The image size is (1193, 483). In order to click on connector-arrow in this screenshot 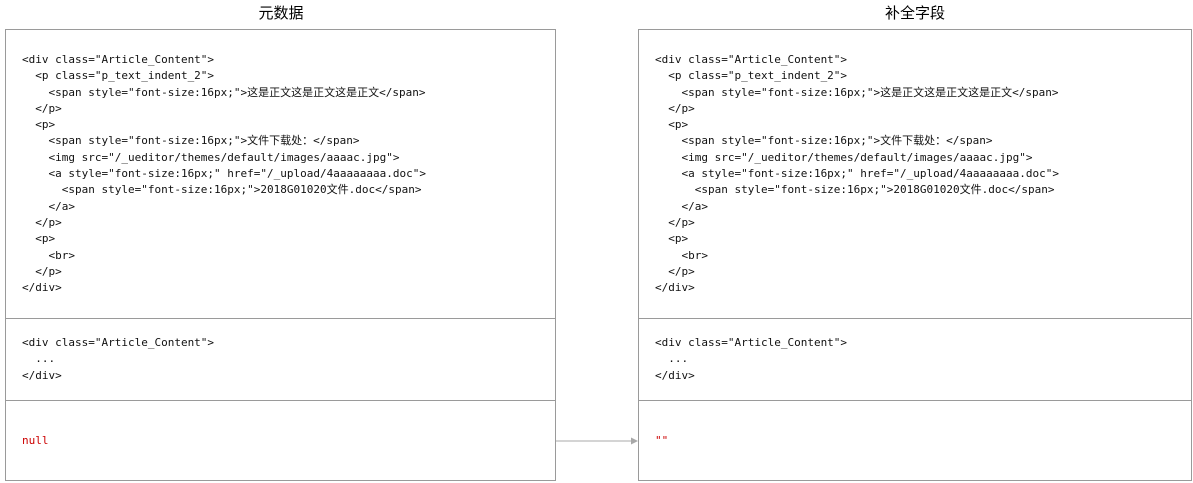, I will do `click(597, 441)`.